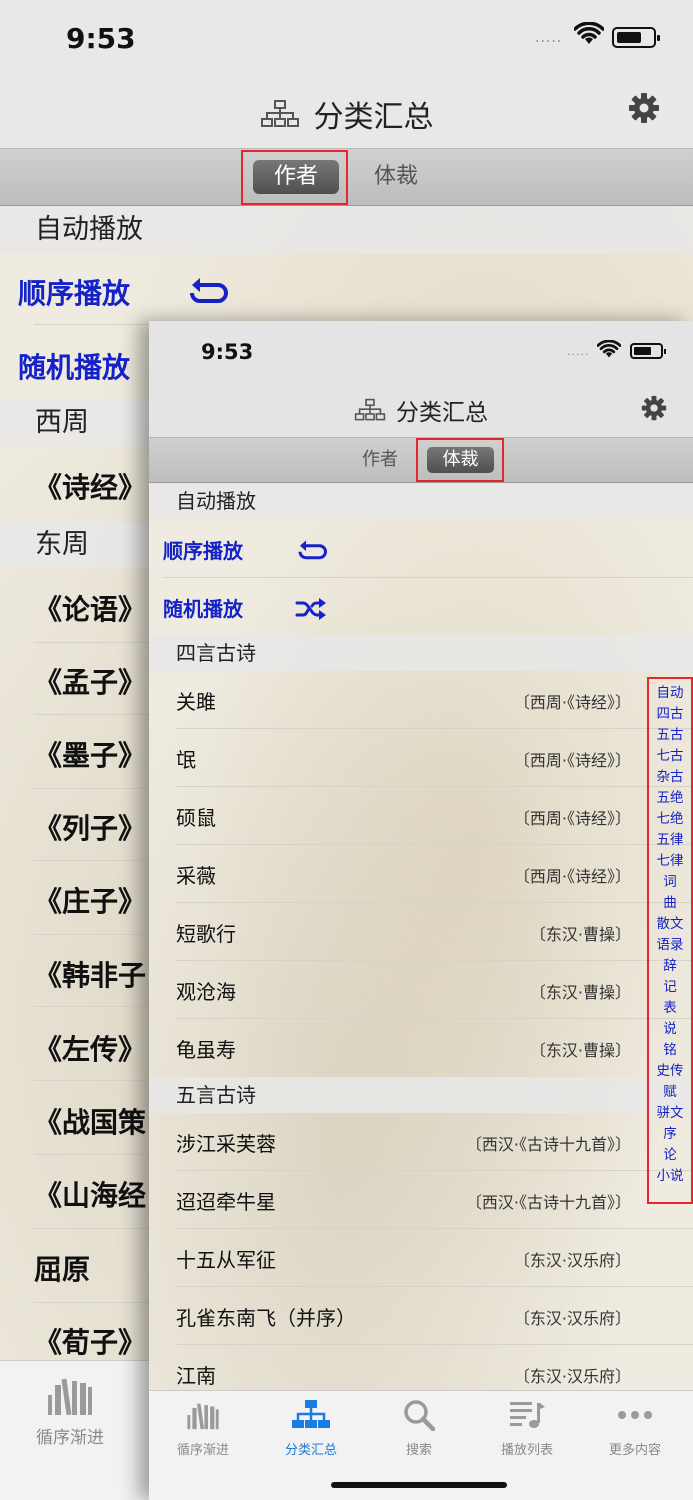 The image size is (693, 1500). I want to click on shuffle-icon, so click(311, 609).